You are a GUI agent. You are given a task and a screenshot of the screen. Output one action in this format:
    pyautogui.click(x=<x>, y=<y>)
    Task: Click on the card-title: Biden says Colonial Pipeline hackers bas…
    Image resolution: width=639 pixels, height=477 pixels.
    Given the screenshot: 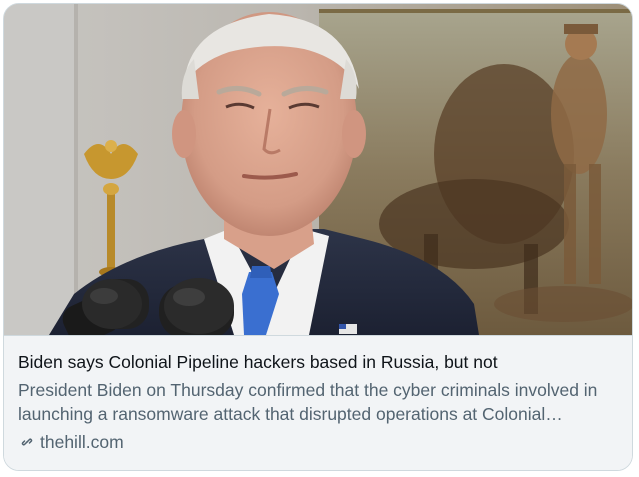 What is the action you would take?
    pyautogui.click(x=319, y=362)
    